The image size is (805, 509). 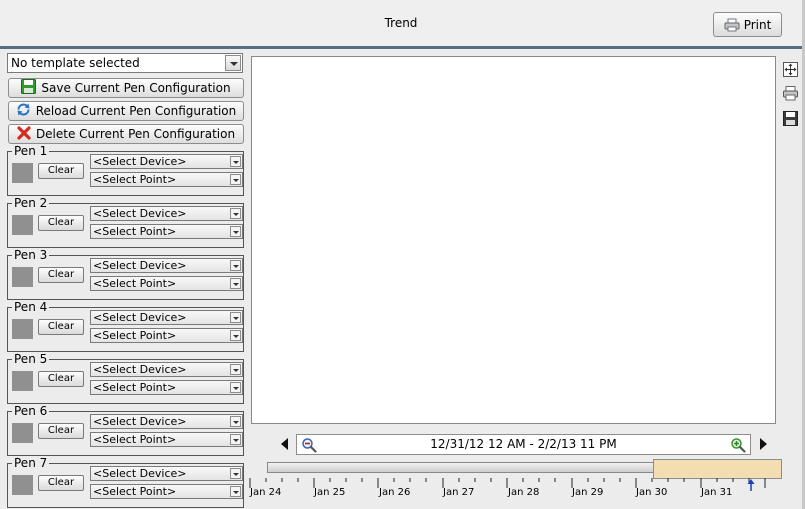 I want to click on timeline-tick-label: Jan 31, so click(x=717, y=492).